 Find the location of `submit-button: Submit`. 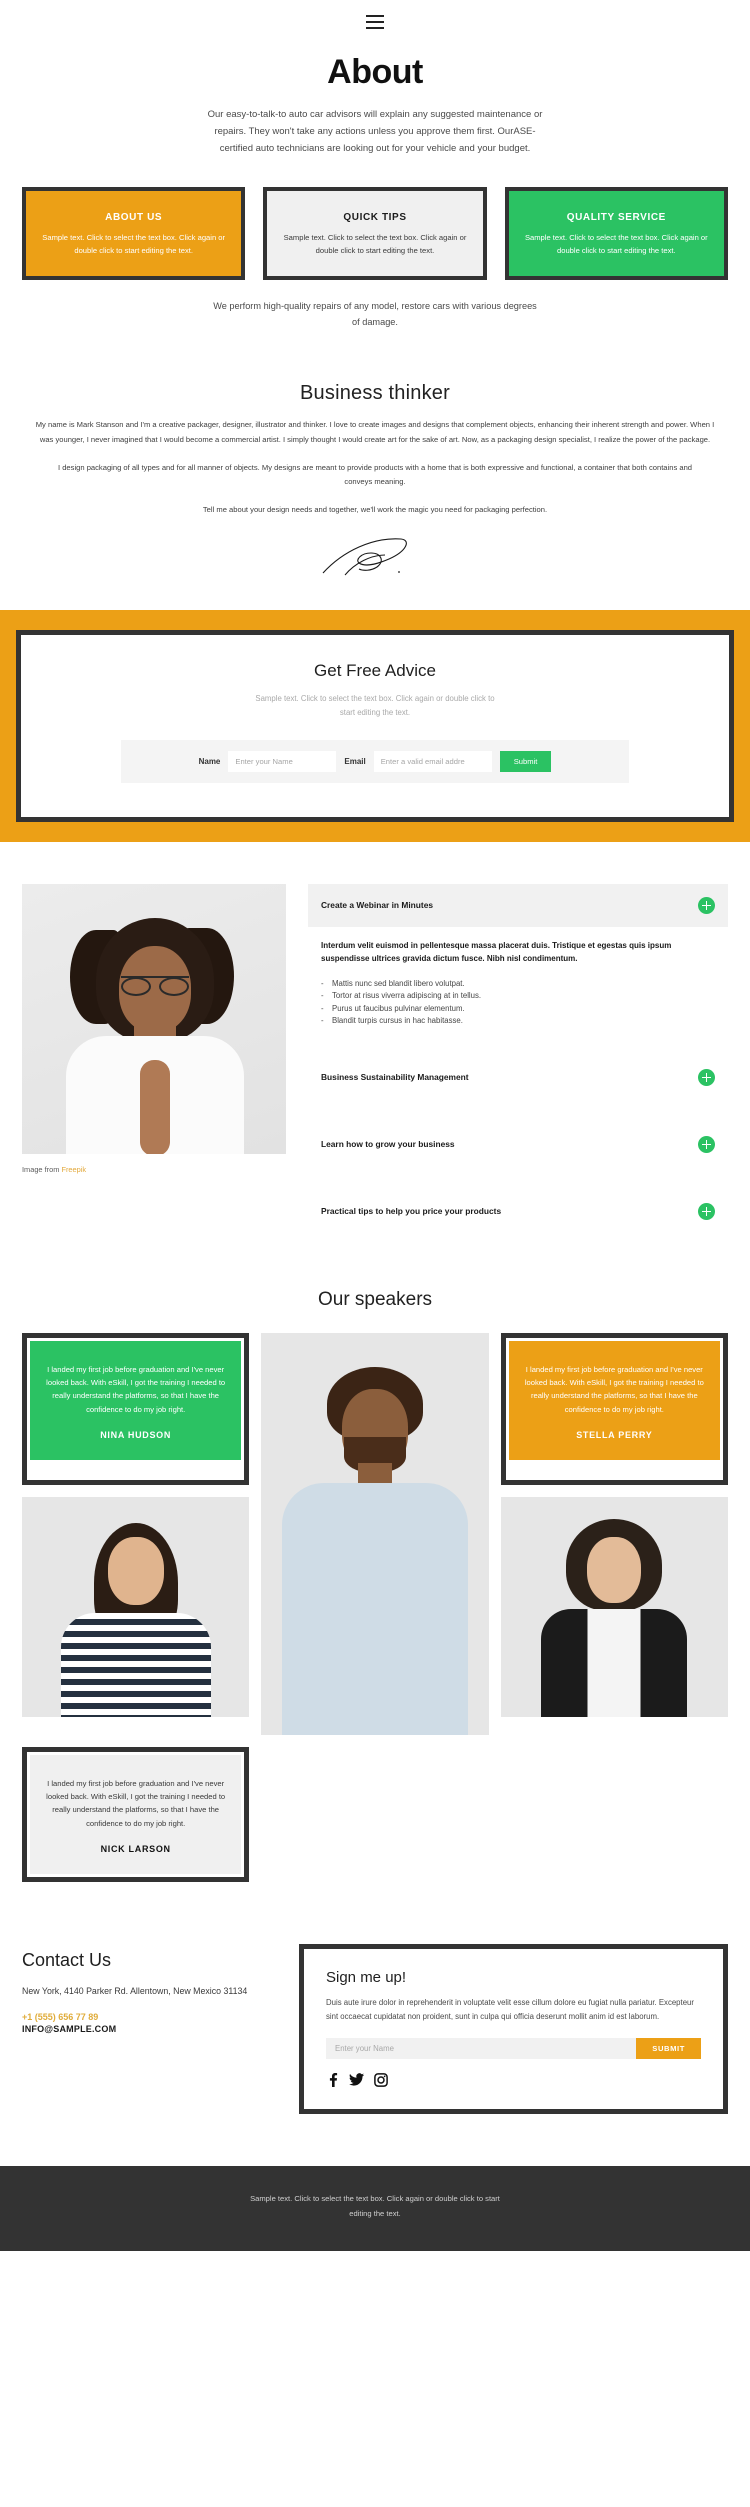

submit-button: Submit is located at coordinates (525, 761).